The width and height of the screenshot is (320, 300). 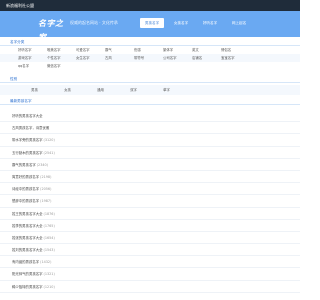 What do you see at coordinates (49, 225) in the screenshot?
I see `list-item-count: (1765)` at bounding box center [49, 225].